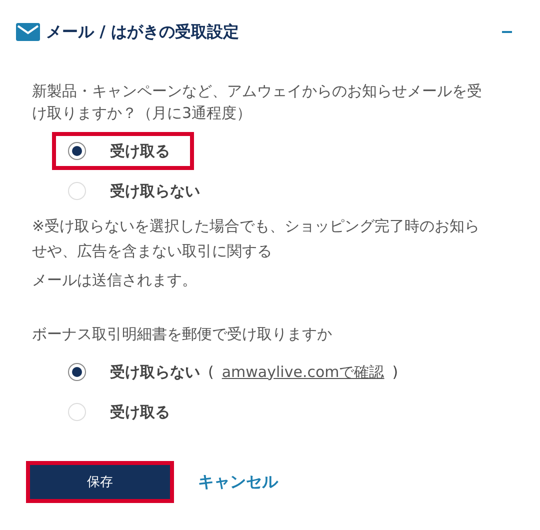 This screenshot has width=540, height=530. Describe the element at coordinates (143, 32) in the screenshot. I see `section-title: メール / はがきの受取設定` at that location.